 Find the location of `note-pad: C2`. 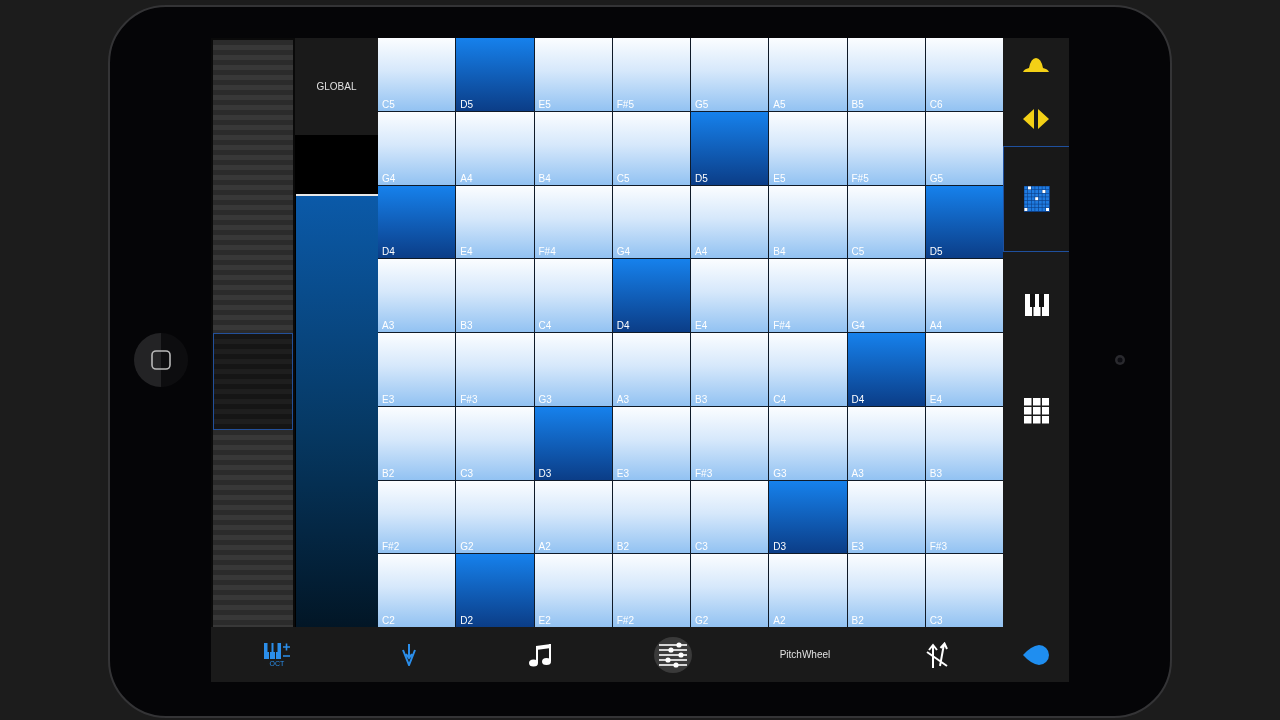

note-pad: C2 is located at coordinates (417, 590).